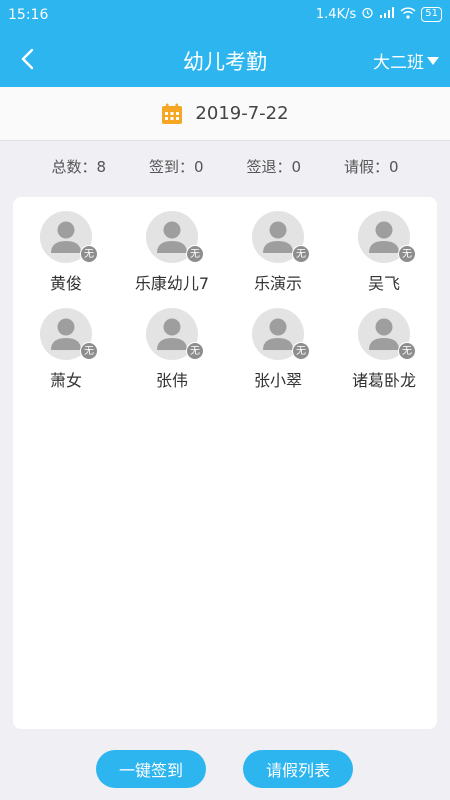  I want to click on child-name: 张小翠, so click(277, 380).